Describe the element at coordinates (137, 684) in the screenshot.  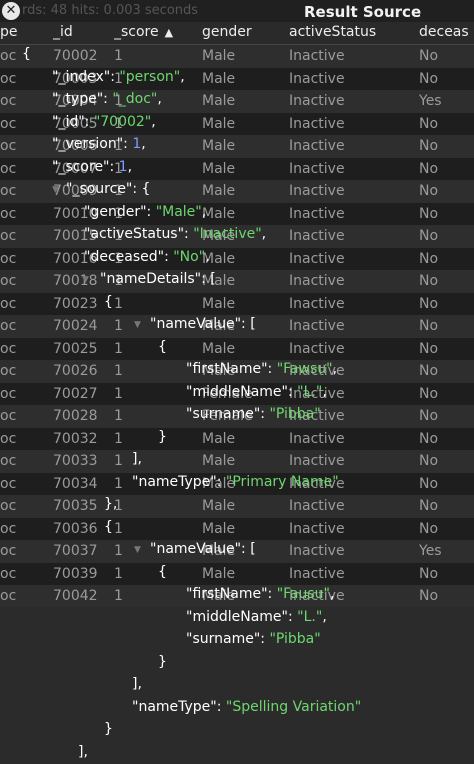
I see `json-token: ],` at that location.